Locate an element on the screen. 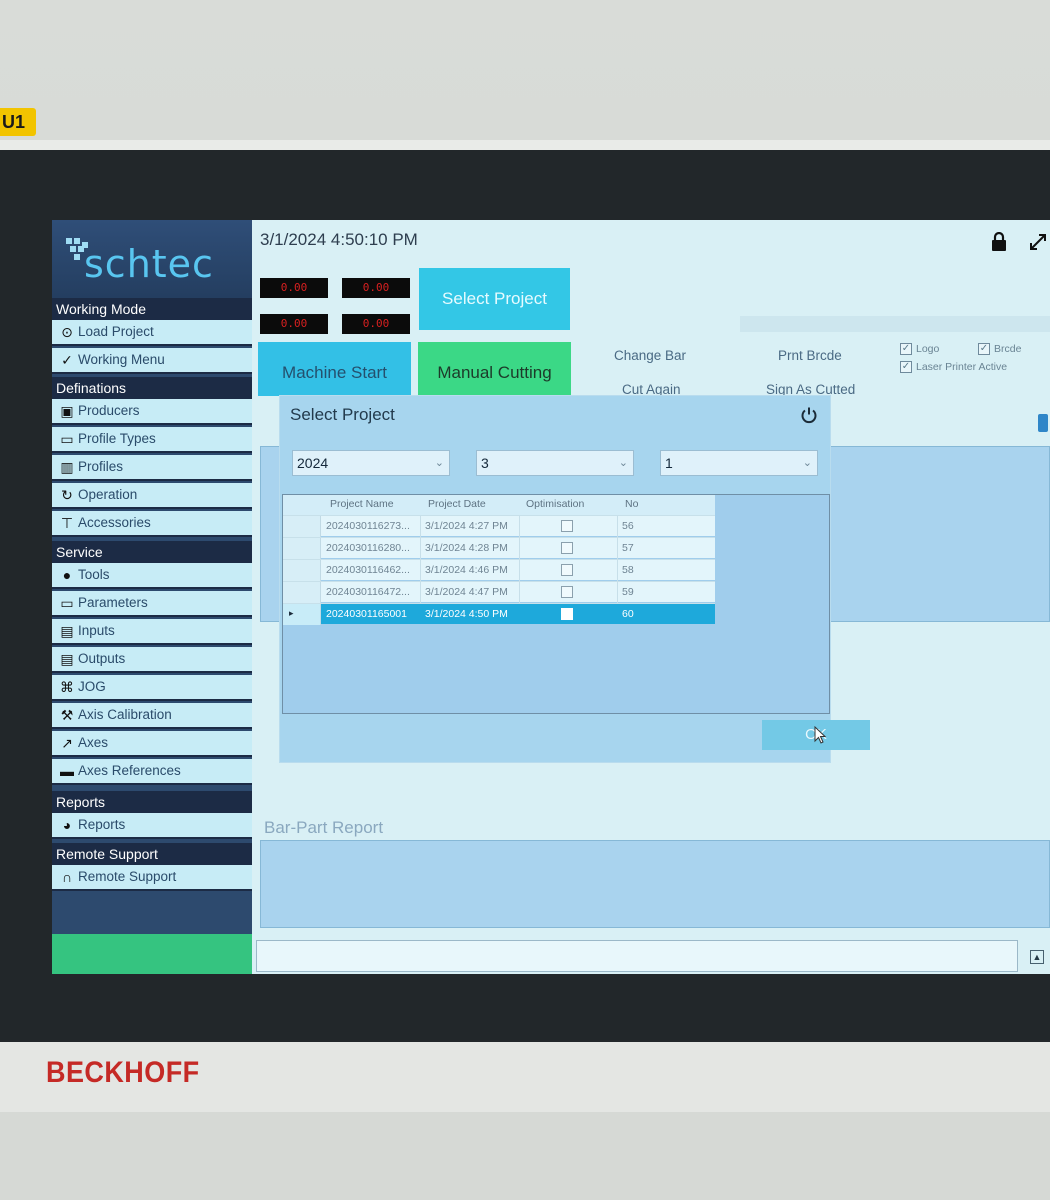 Image resolution: width=1050 pixels, height=1200 pixels. headset-icon: ∩ is located at coordinates (67, 877).